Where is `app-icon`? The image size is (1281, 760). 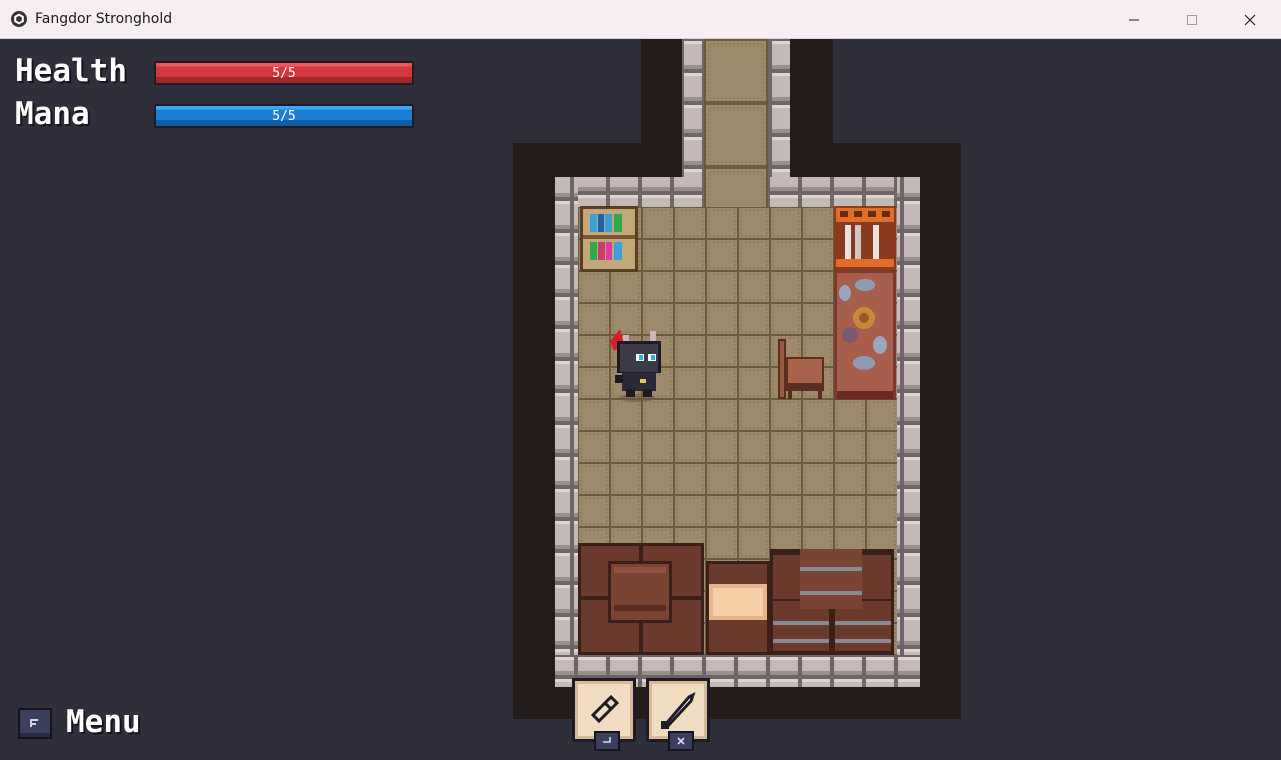
app-icon is located at coordinates (19, 19).